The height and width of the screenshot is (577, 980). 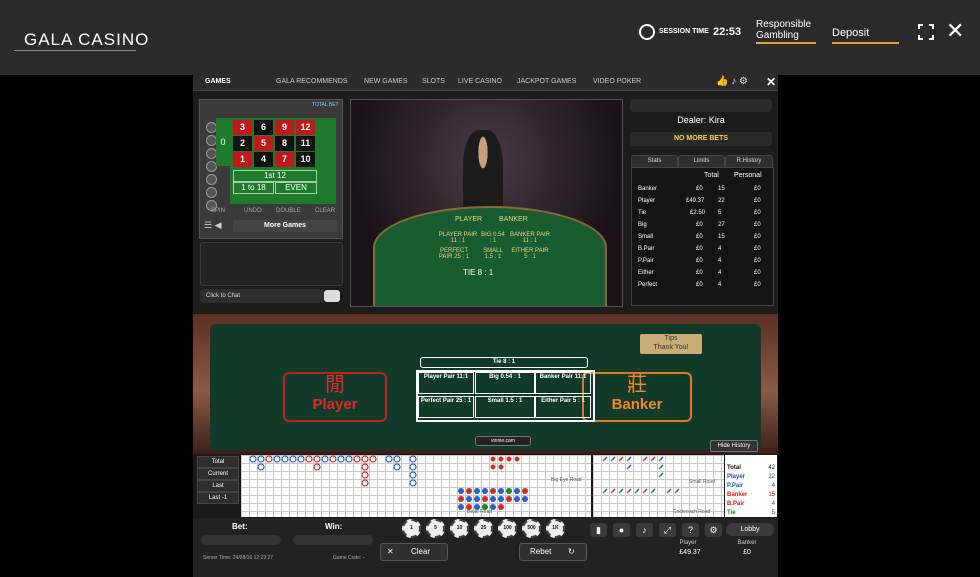 I want to click on small-bet: Small 1.5 : 1, so click(x=505, y=407).